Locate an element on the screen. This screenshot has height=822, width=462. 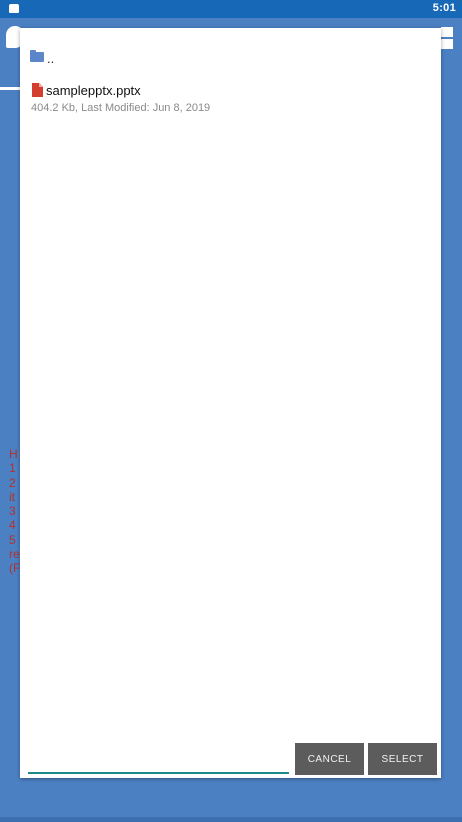
parent-directory-item: .. is located at coordinates (42, 56).